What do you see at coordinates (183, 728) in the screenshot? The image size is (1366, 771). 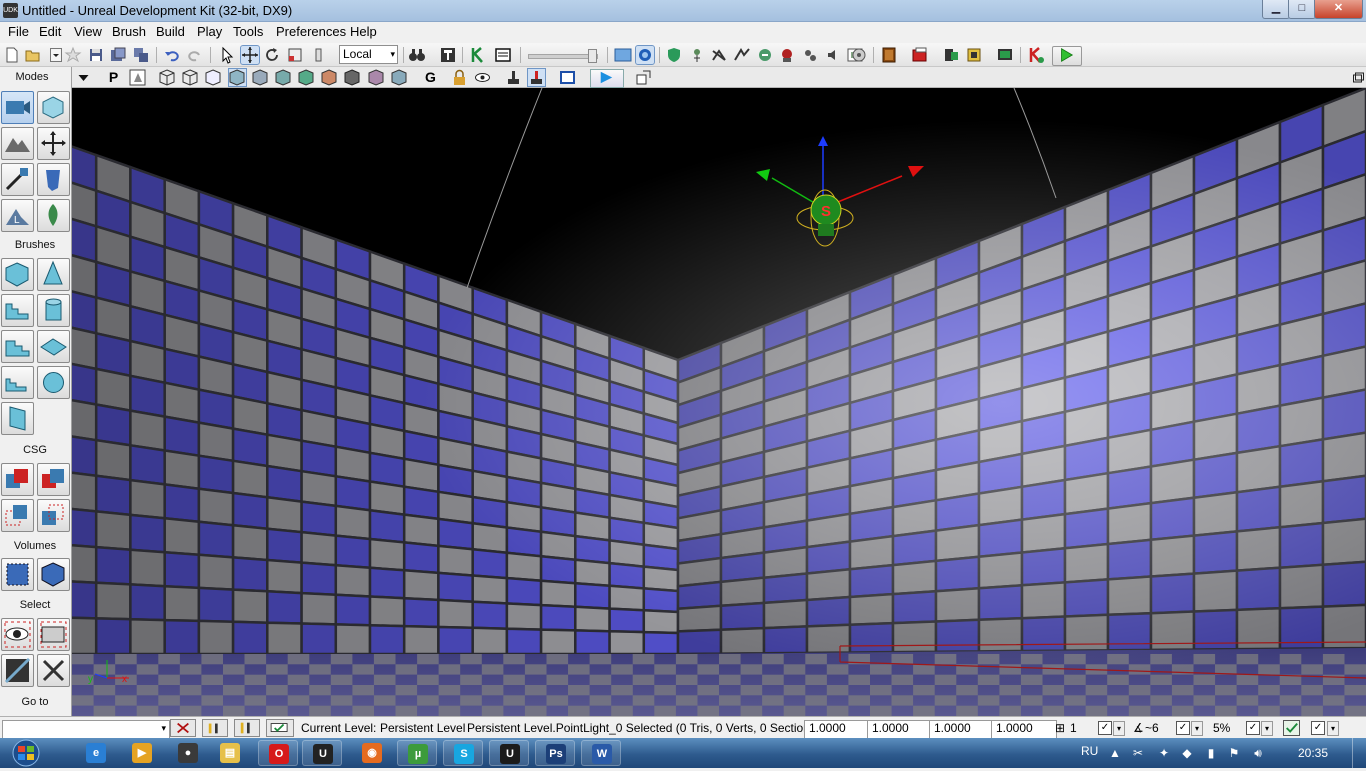 I see `drag-grid-toggle` at bounding box center [183, 728].